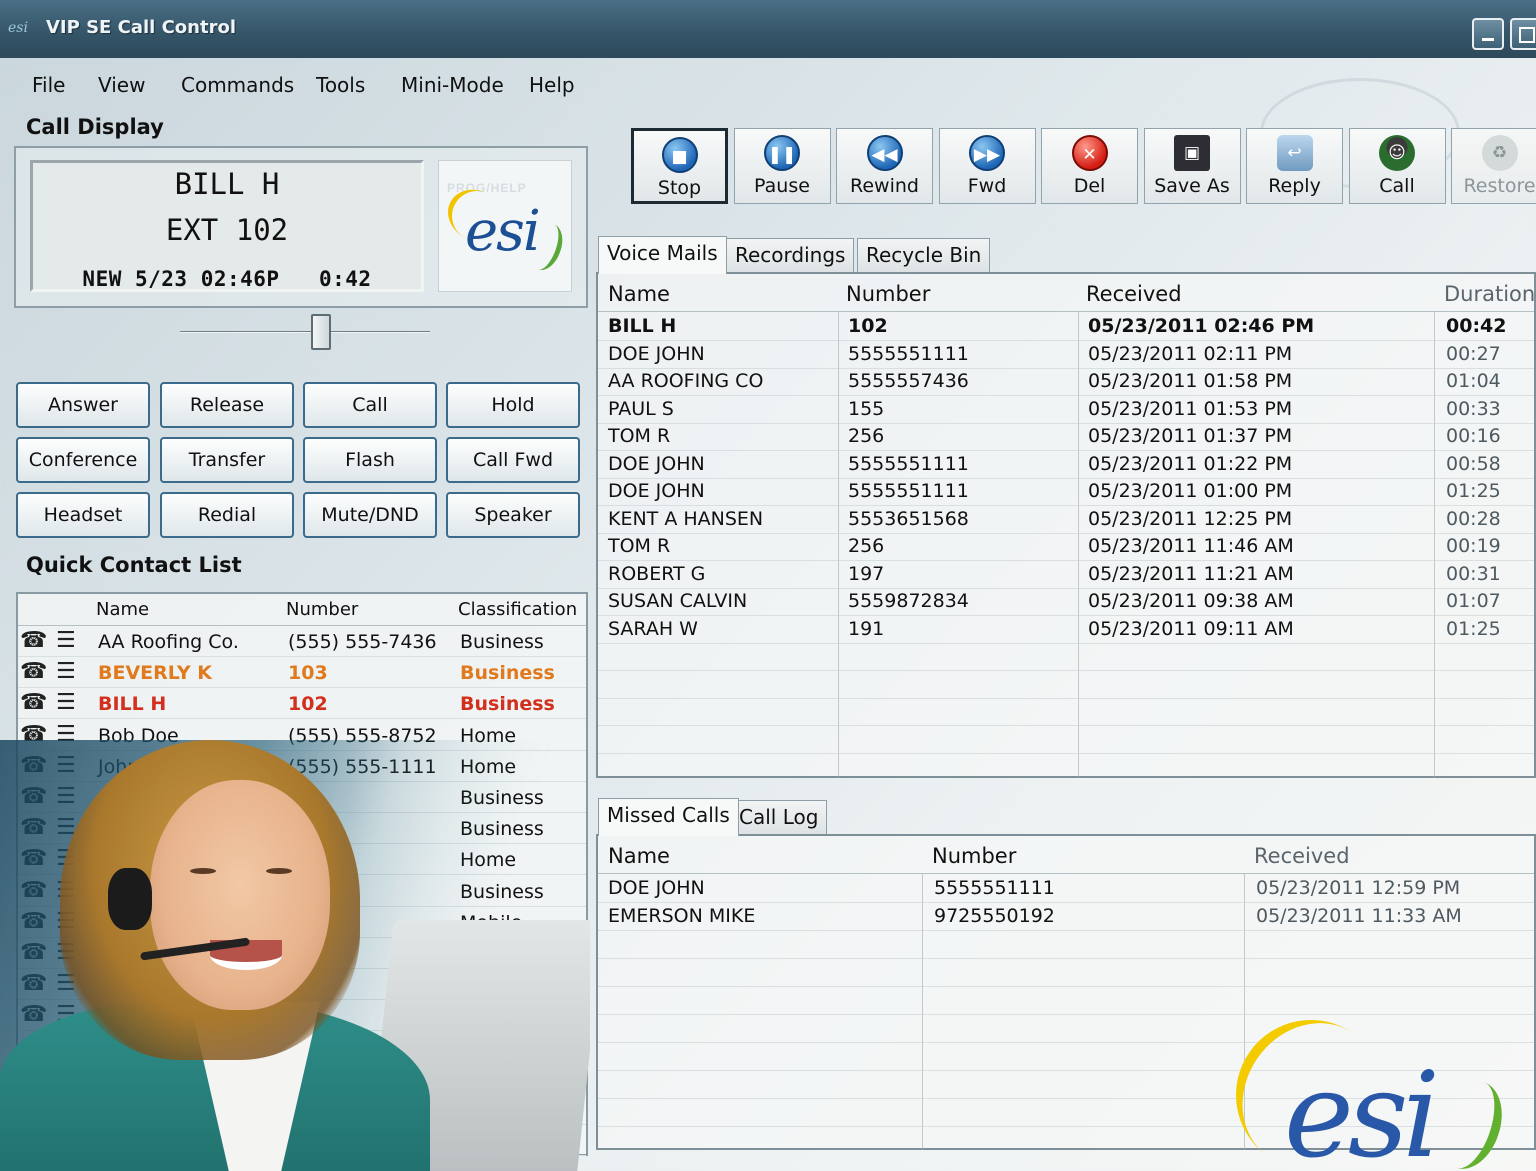 The image size is (1536, 1171). Describe the element at coordinates (513, 460) in the screenshot. I see `call-fwd-button: Call Fwd` at that location.